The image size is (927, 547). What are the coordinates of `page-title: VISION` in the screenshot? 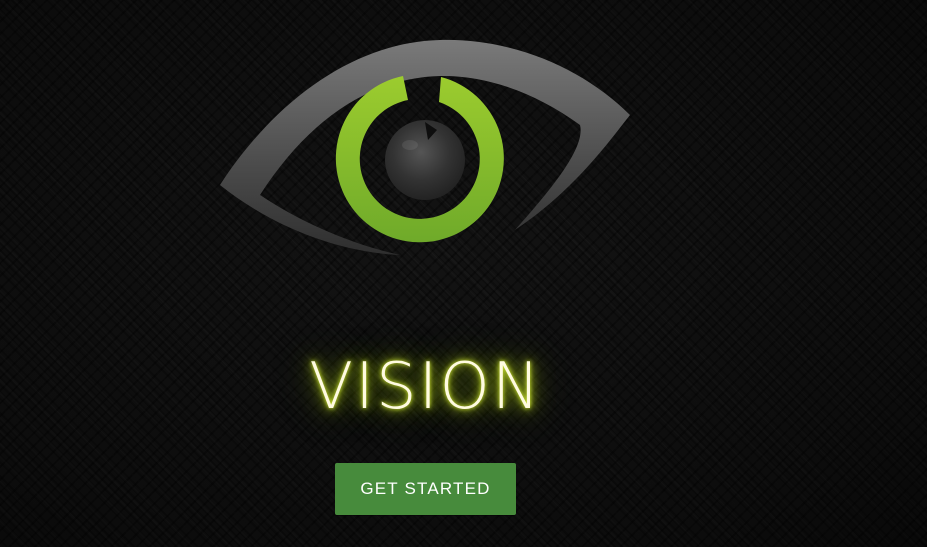 It's located at (425, 387).